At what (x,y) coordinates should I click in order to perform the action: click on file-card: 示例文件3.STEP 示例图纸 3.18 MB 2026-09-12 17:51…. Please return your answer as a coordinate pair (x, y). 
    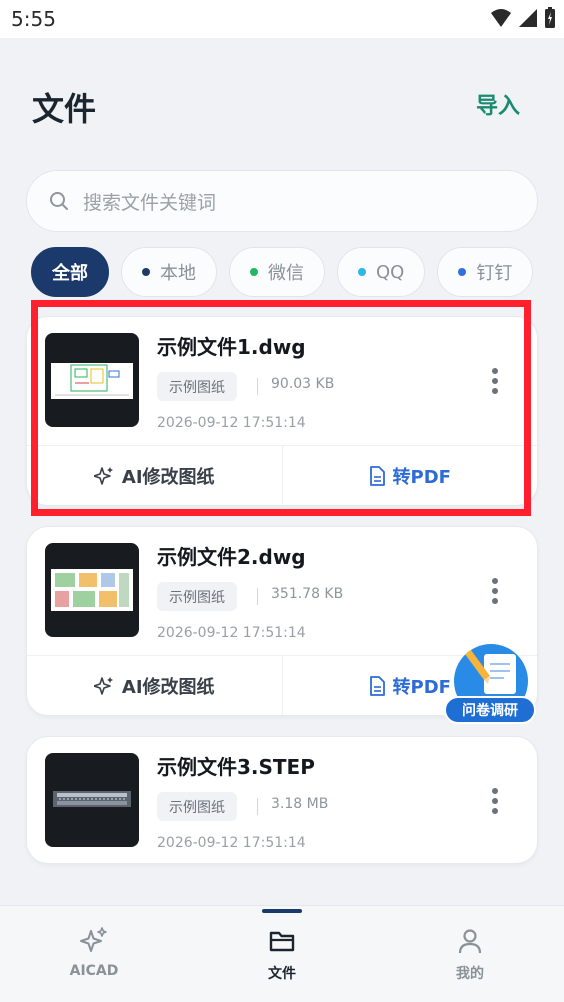
    Looking at the image, I should click on (282, 800).